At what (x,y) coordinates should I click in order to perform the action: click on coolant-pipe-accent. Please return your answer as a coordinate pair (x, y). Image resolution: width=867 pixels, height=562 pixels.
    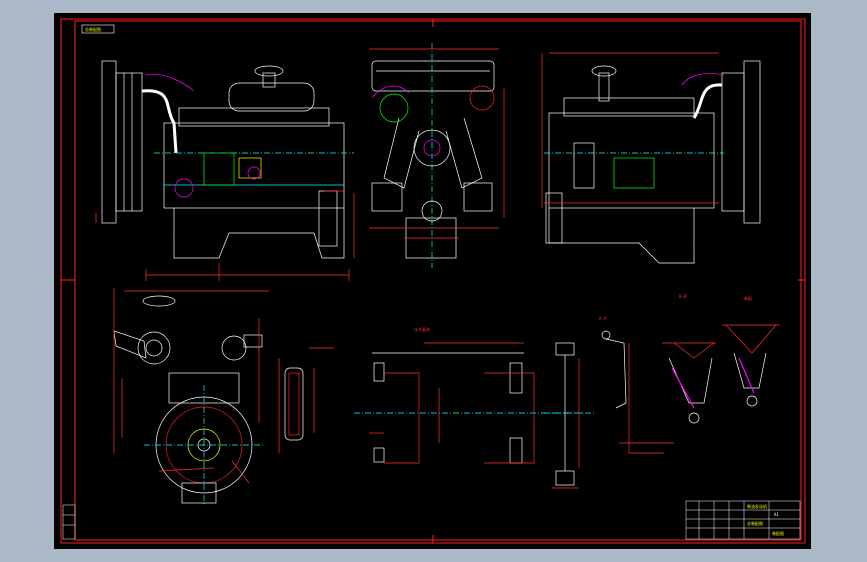
    Looking at the image, I should click on (170, 82).